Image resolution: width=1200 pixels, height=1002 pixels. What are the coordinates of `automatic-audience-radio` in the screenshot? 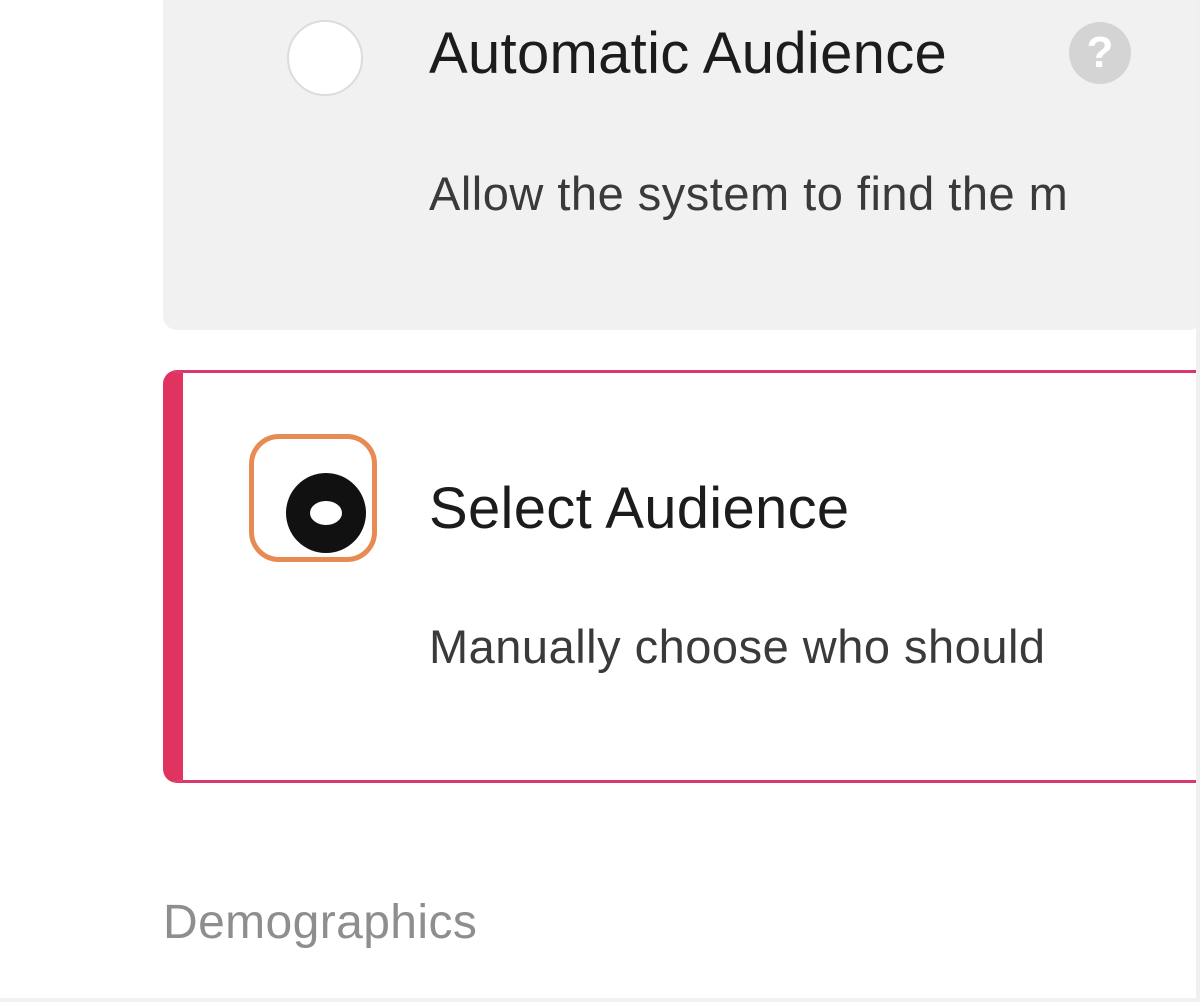 It's located at (325, 58).